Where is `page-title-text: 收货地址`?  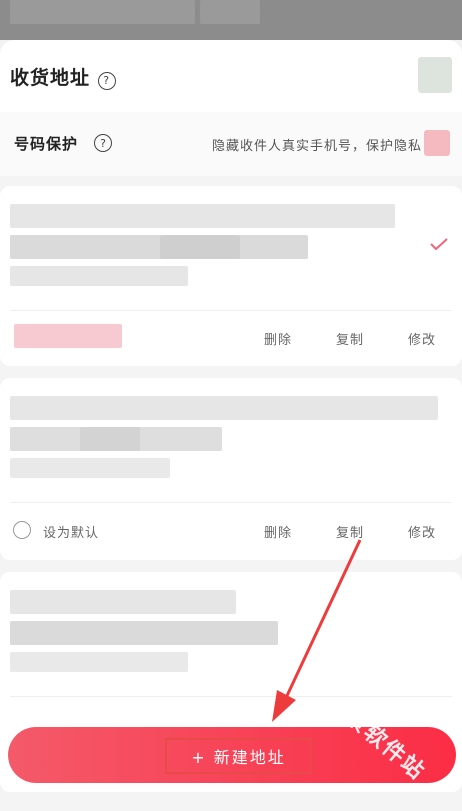 page-title-text: 收货地址 is located at coordinates (50, 78).